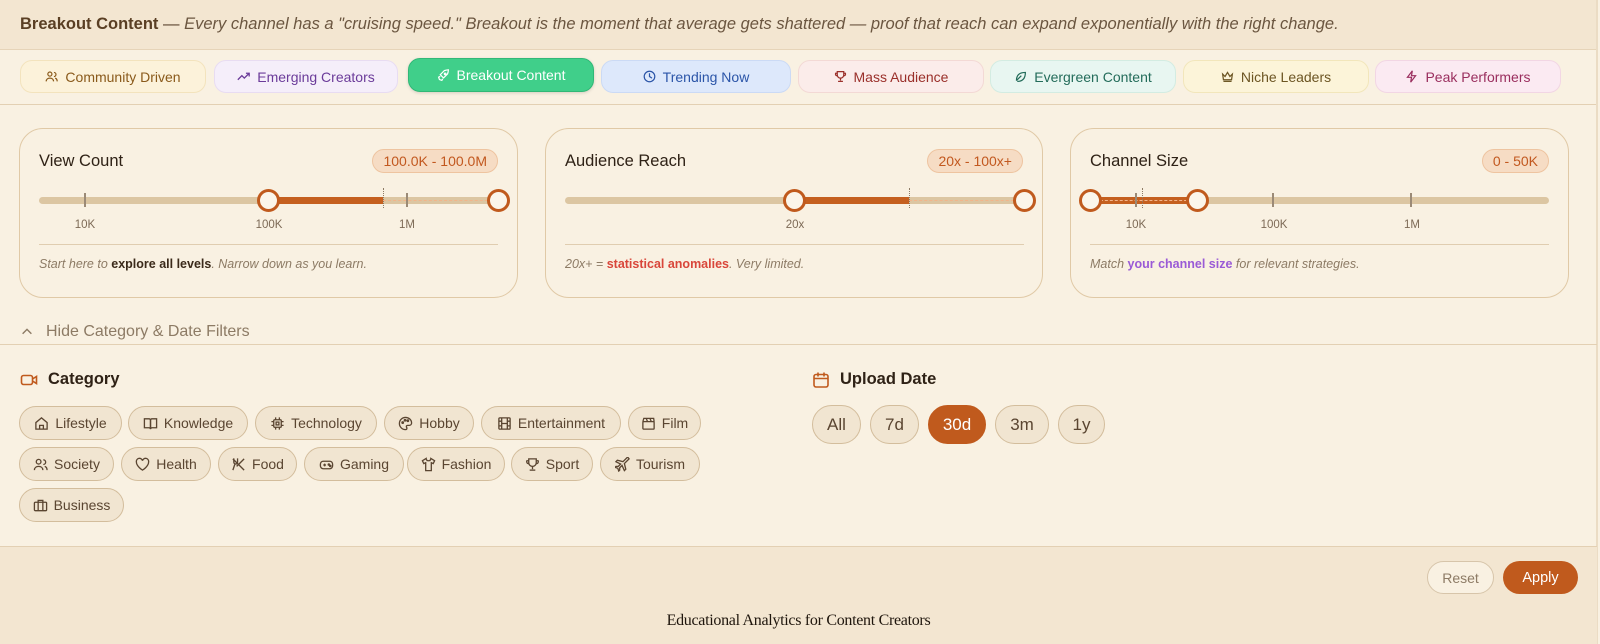 The image size is (1600, 644). What do you see at coordinates (1081, 424) in the screenshot?
I see `date-option-1y: 1y` at bounding box center [1081, 424].